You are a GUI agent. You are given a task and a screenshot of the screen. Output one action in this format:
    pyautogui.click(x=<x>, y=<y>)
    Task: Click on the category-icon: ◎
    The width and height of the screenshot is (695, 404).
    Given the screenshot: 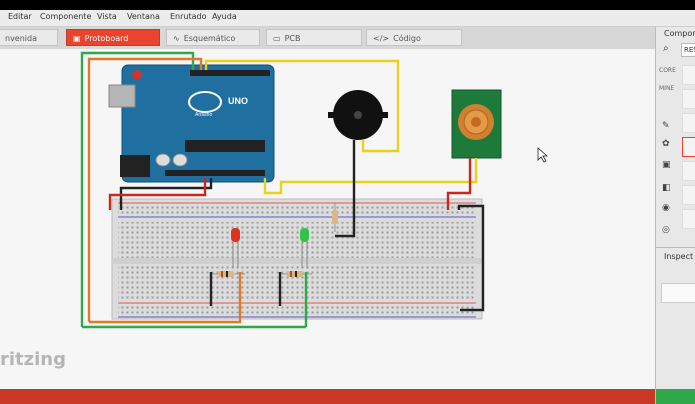 What is the action you would take?
    pyautogui.click(x=666, y=230)
    